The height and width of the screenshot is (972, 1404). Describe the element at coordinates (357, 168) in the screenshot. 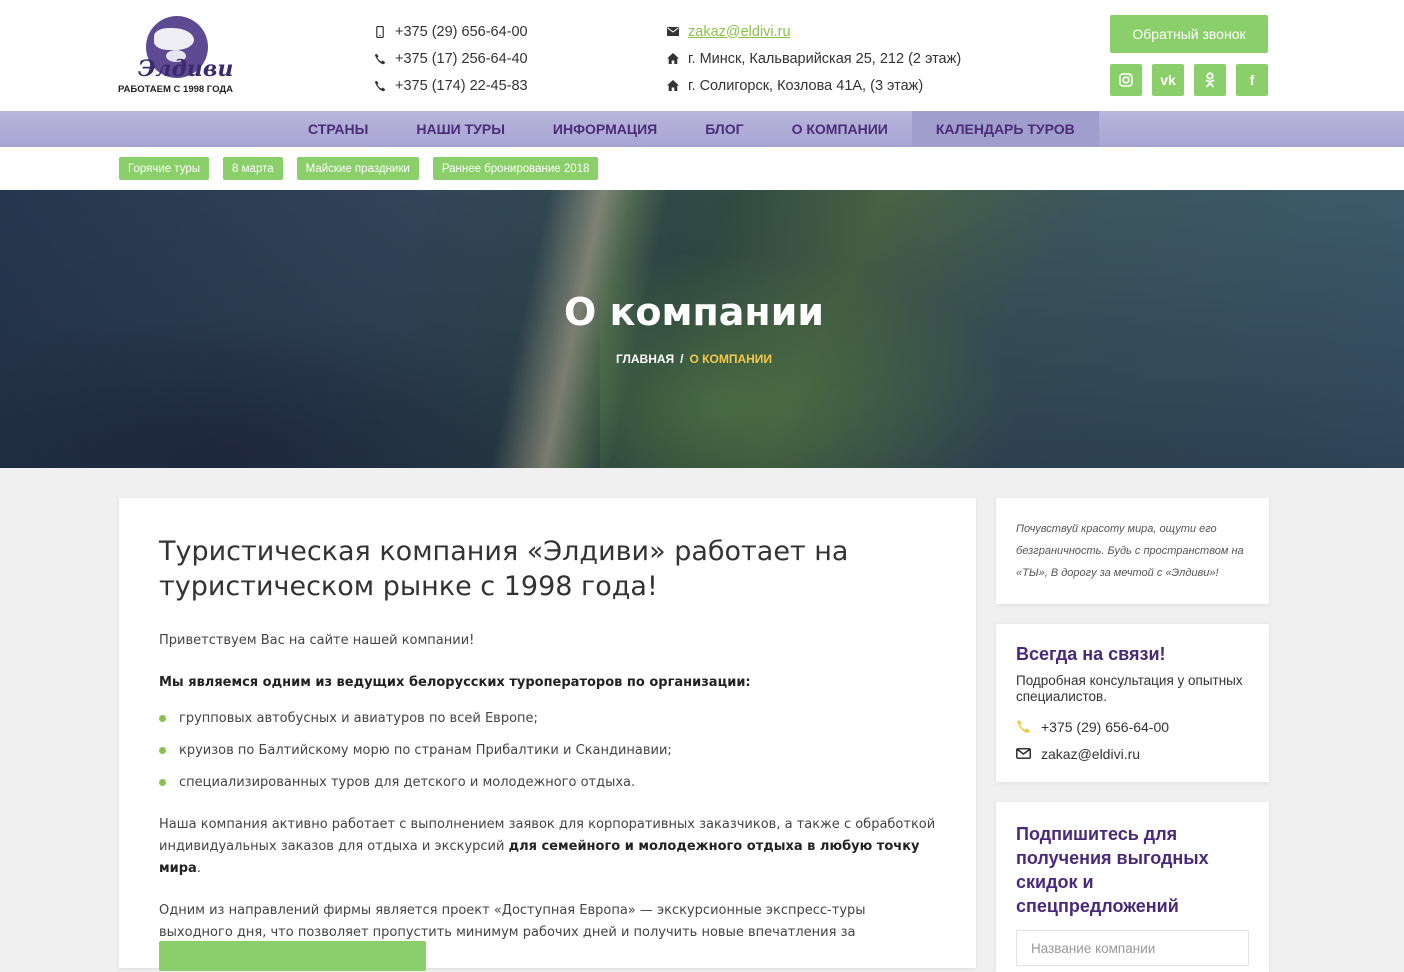

I see `tag-may-holidays: Майские праздники` at that location.